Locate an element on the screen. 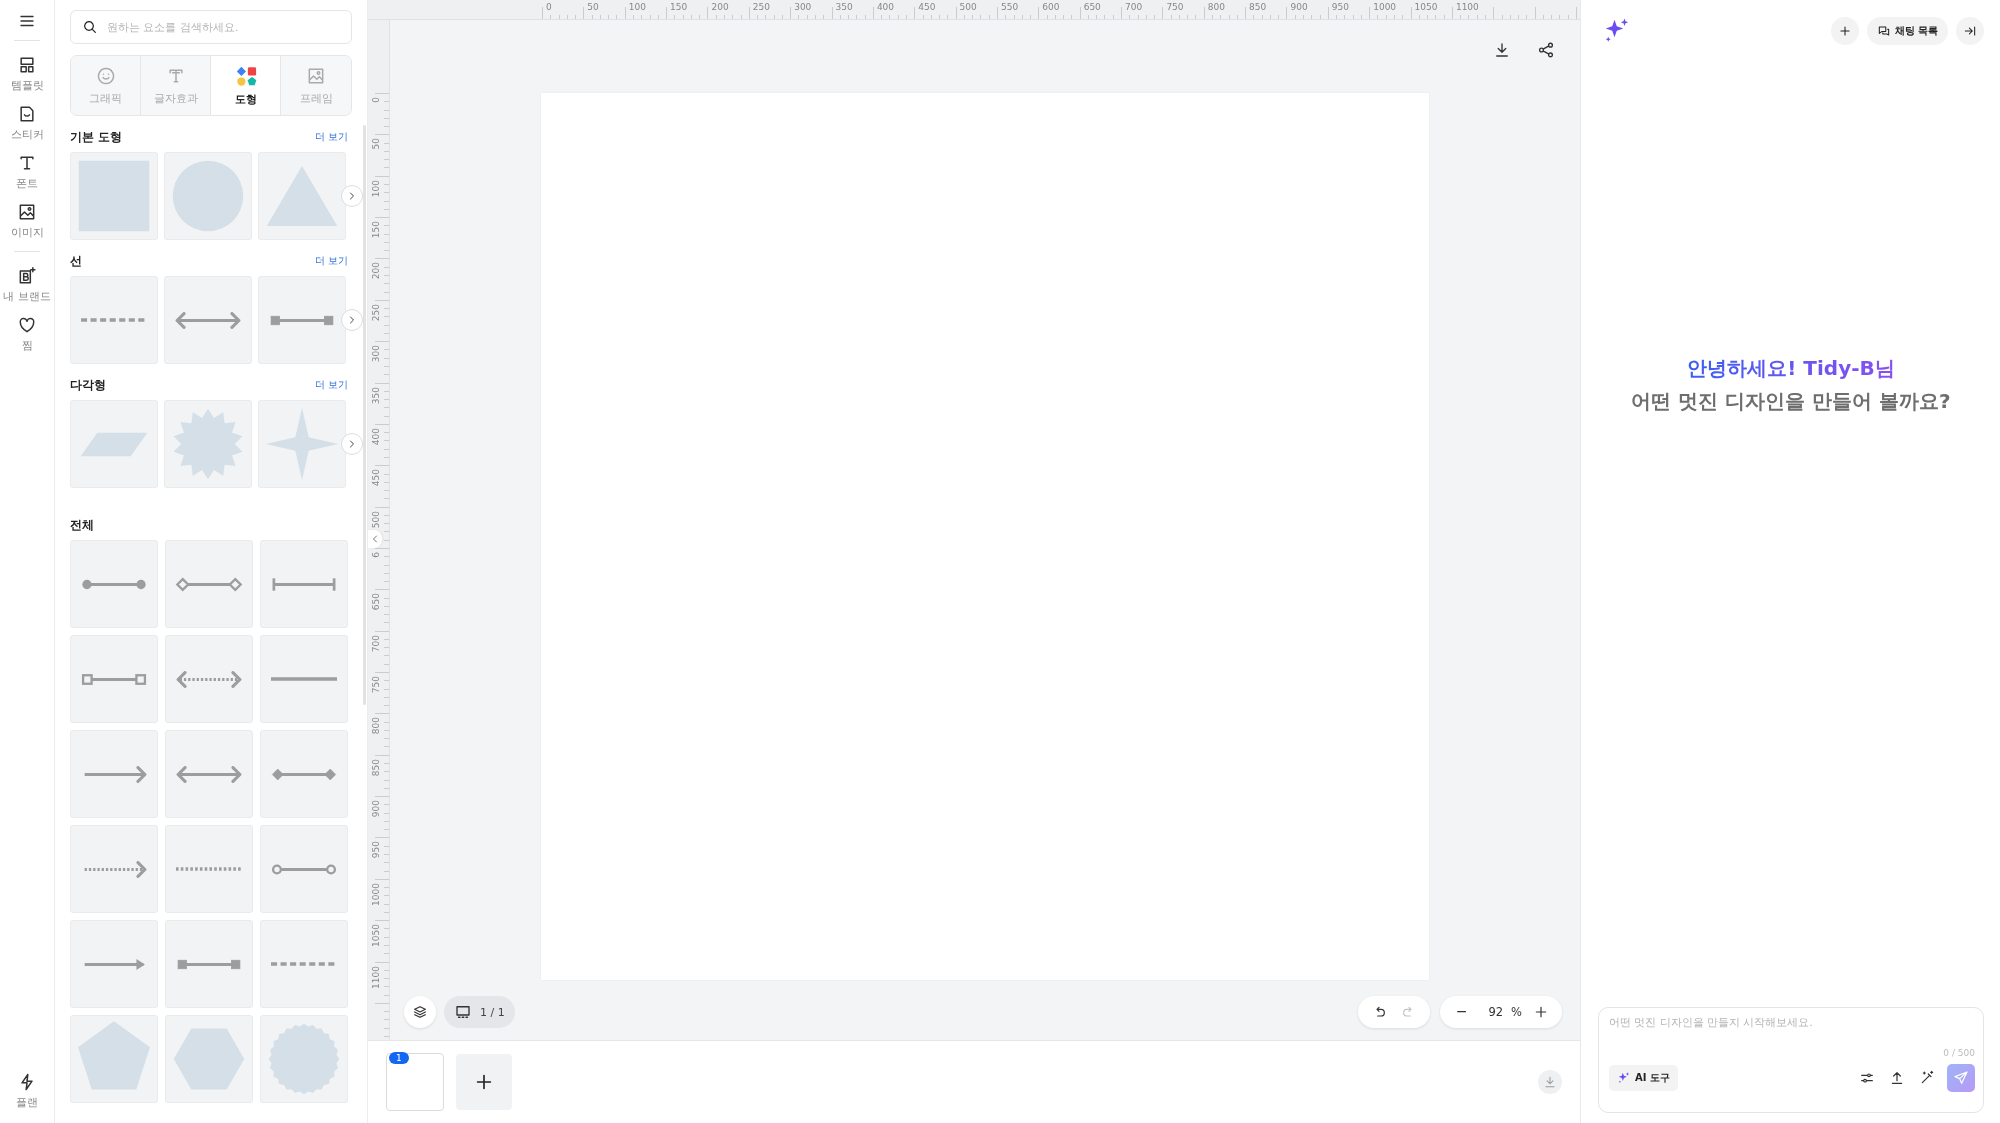 This screenshot has height=1123, width=2000. chat-list-button: 채팅 목록 is located at coordinates (1907, 31).